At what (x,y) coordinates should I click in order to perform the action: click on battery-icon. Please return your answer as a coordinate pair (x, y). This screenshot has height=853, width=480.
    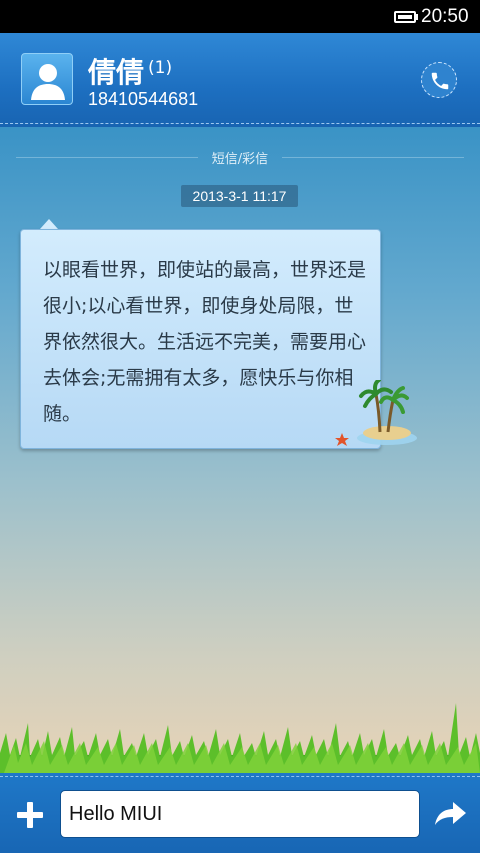
    Looking at the image, I should click on (405, 17).